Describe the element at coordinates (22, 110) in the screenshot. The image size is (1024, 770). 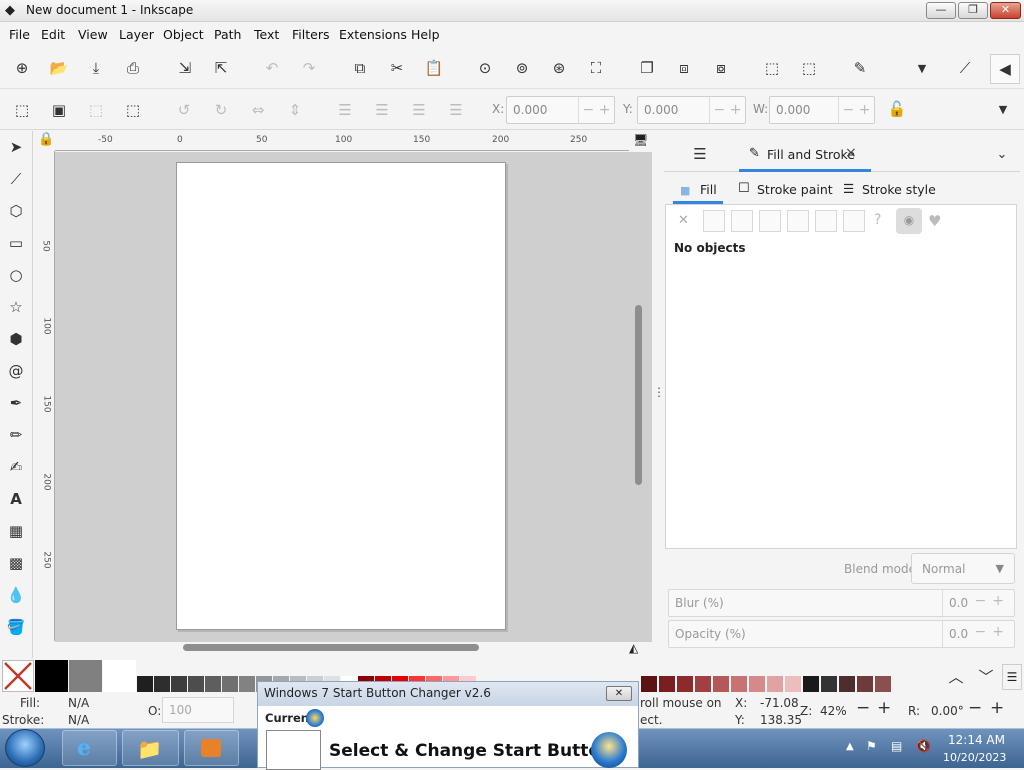
I see `select-all-icon: ⬚` at that location.